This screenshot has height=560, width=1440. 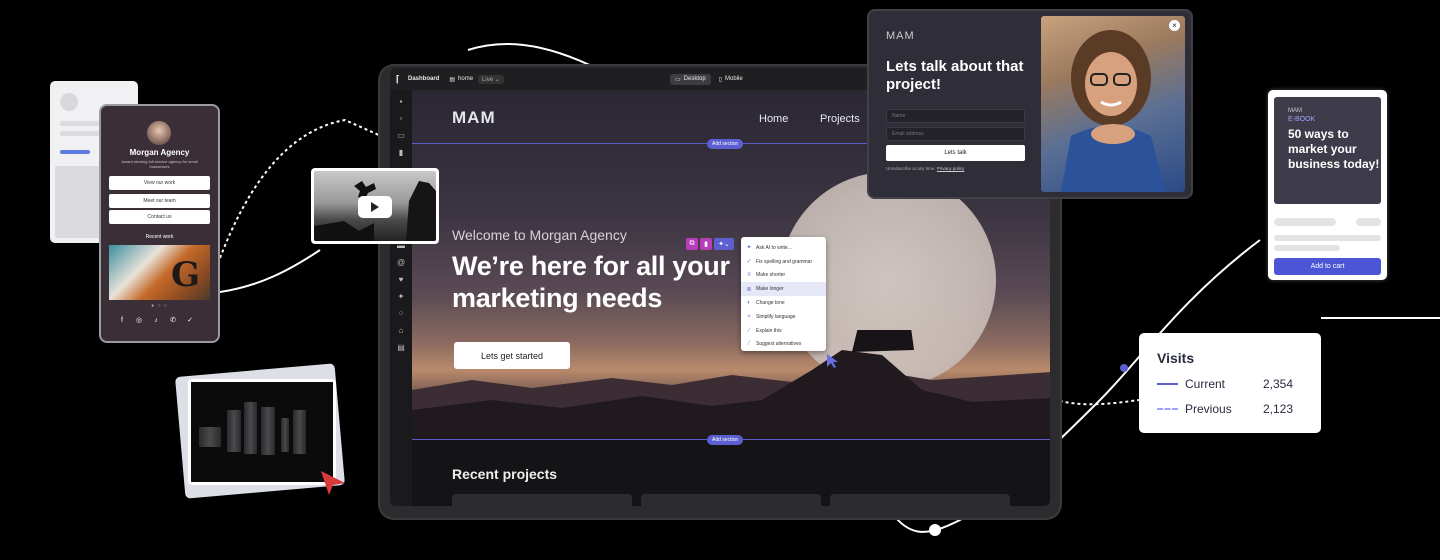 What do you see at coordinates (692, 244) in the screenshot?
I see `copy-icon: ⧉` at bounding box center [692, 244].